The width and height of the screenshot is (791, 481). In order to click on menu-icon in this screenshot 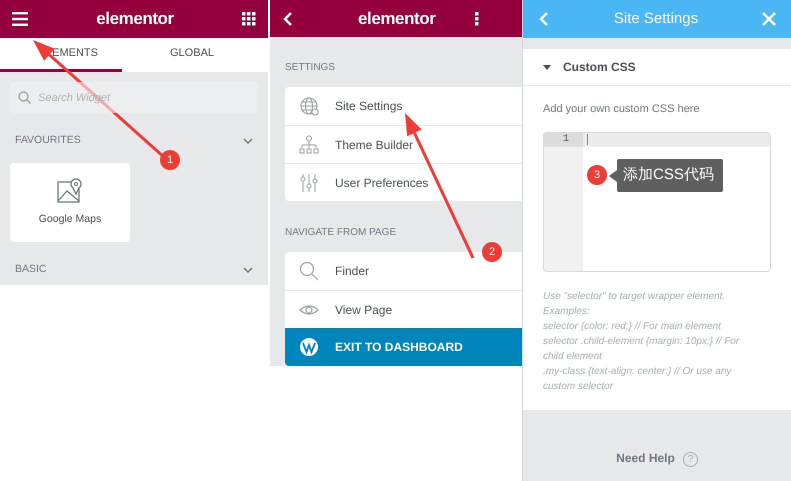, I will do `click(20, 19)`.